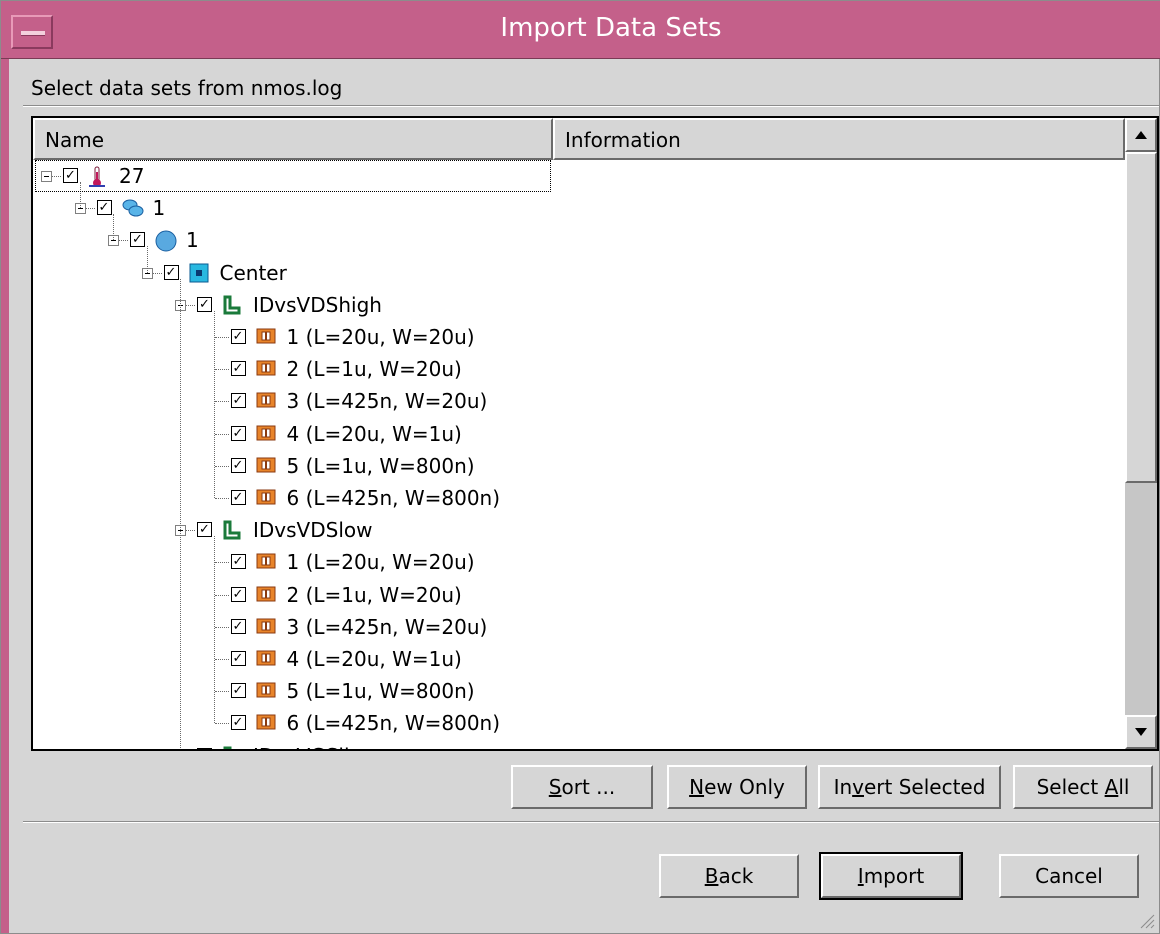 The height and width of the screenshot is (934, 1160). Describe the element at coordinates (1145, 919) in the screenshot. I see `resize-grip-icon` at that location.